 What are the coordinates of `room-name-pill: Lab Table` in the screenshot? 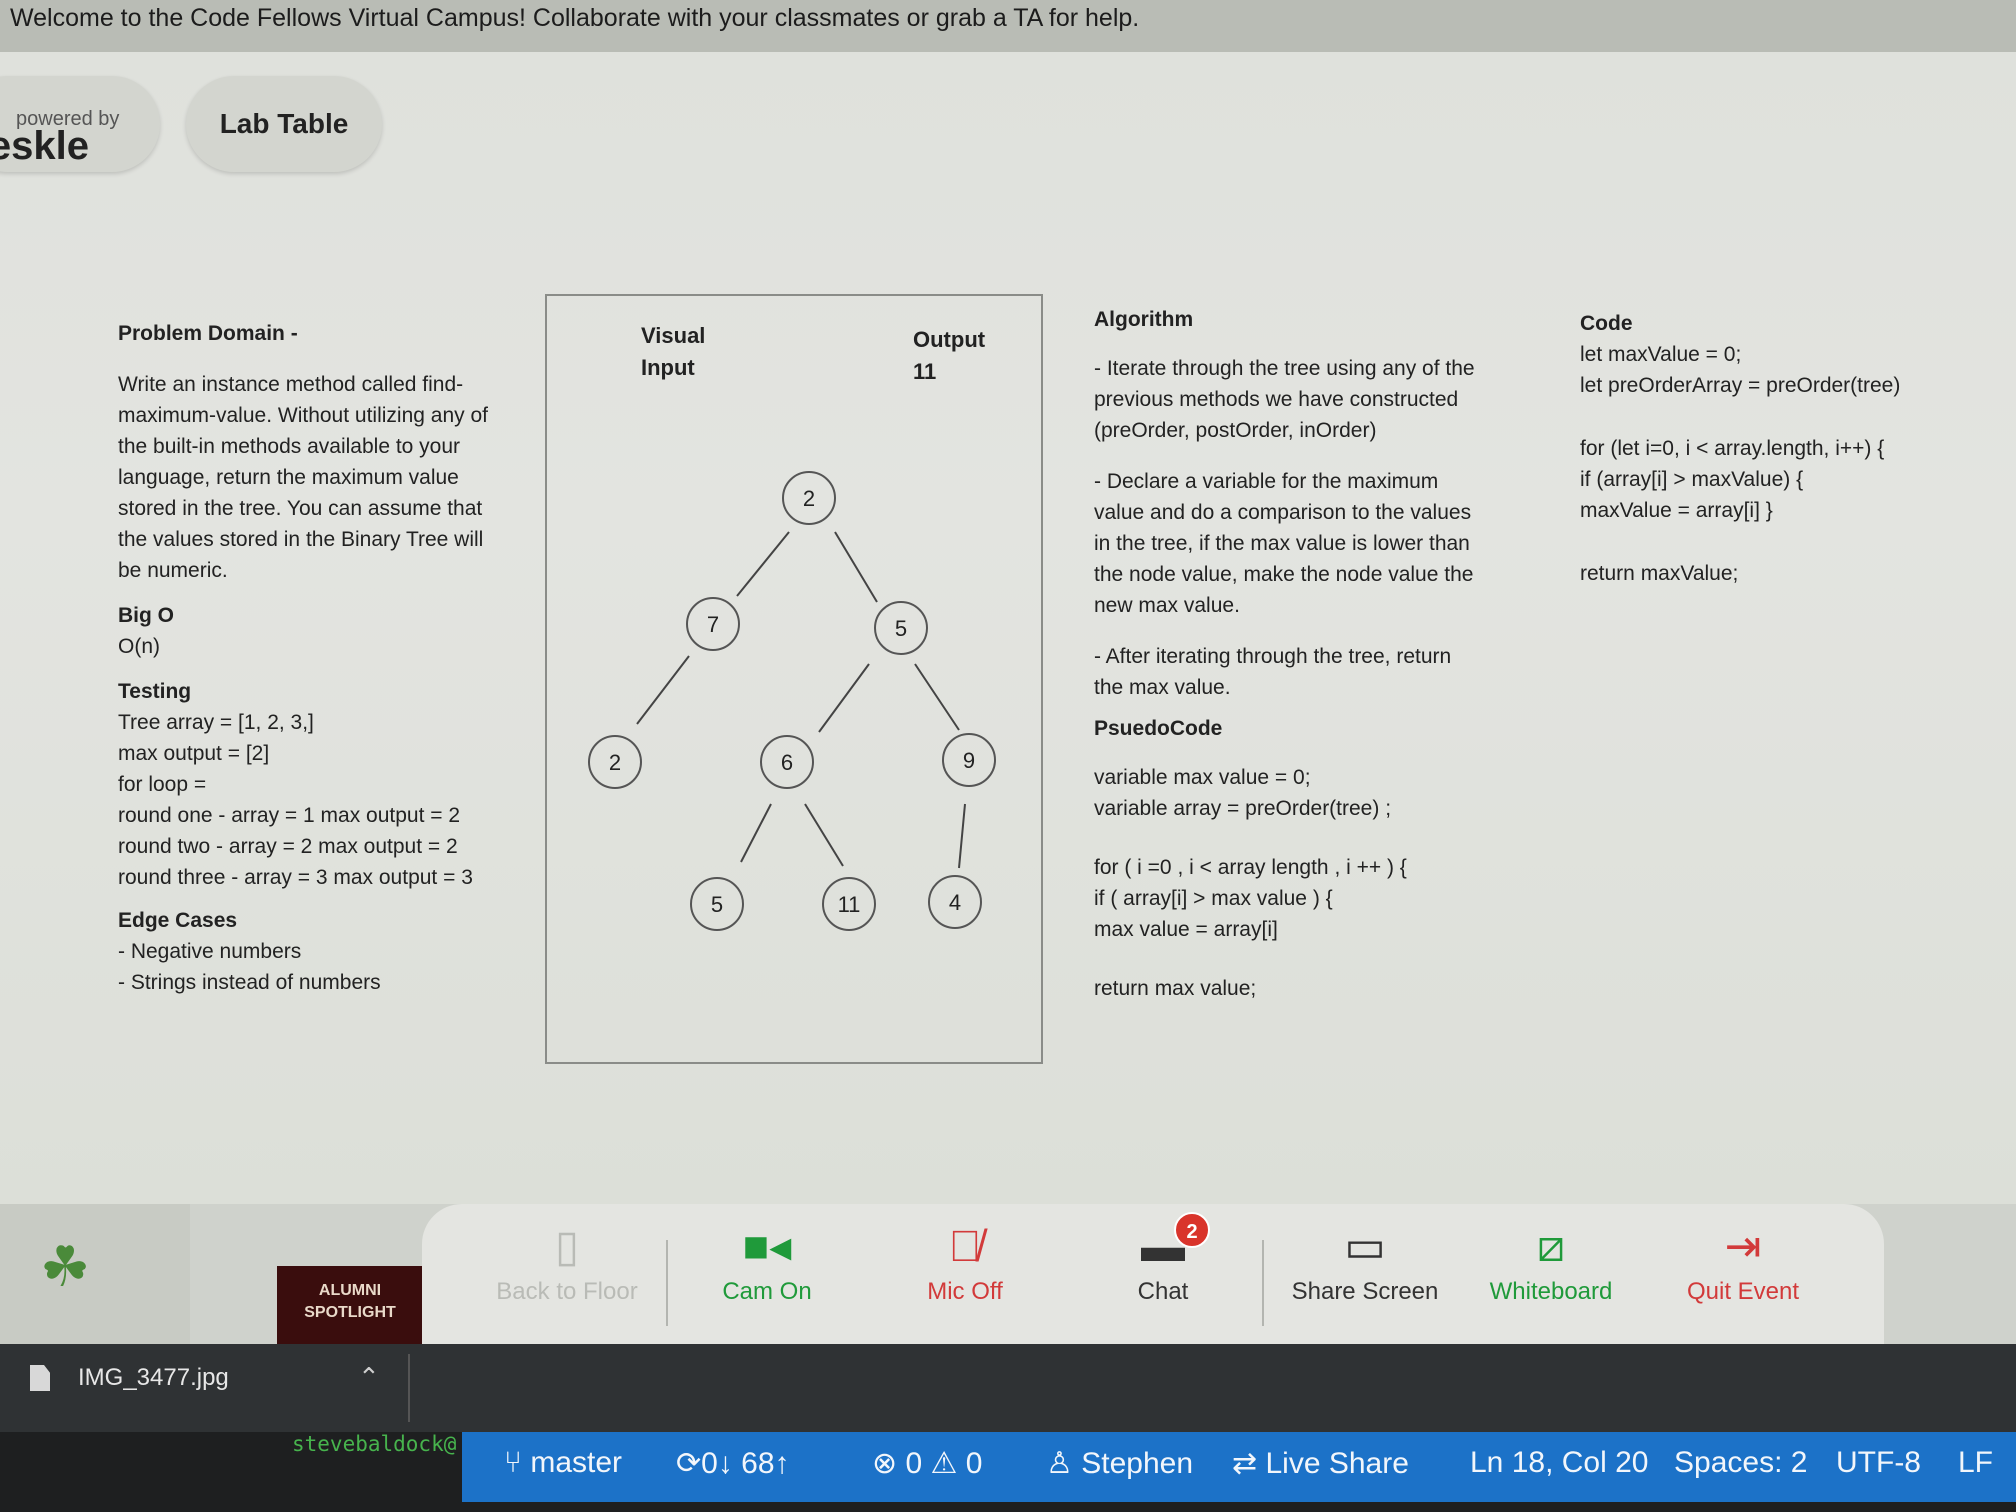 It's located at (284, 124).